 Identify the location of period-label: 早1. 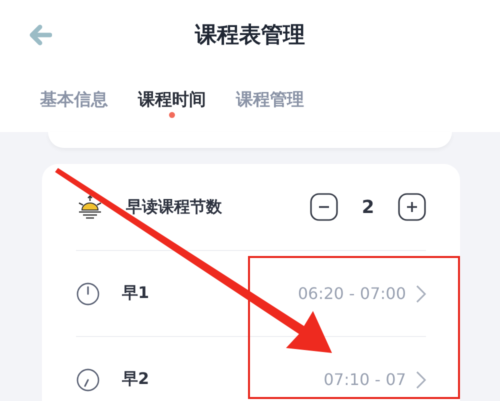
(136, 293).